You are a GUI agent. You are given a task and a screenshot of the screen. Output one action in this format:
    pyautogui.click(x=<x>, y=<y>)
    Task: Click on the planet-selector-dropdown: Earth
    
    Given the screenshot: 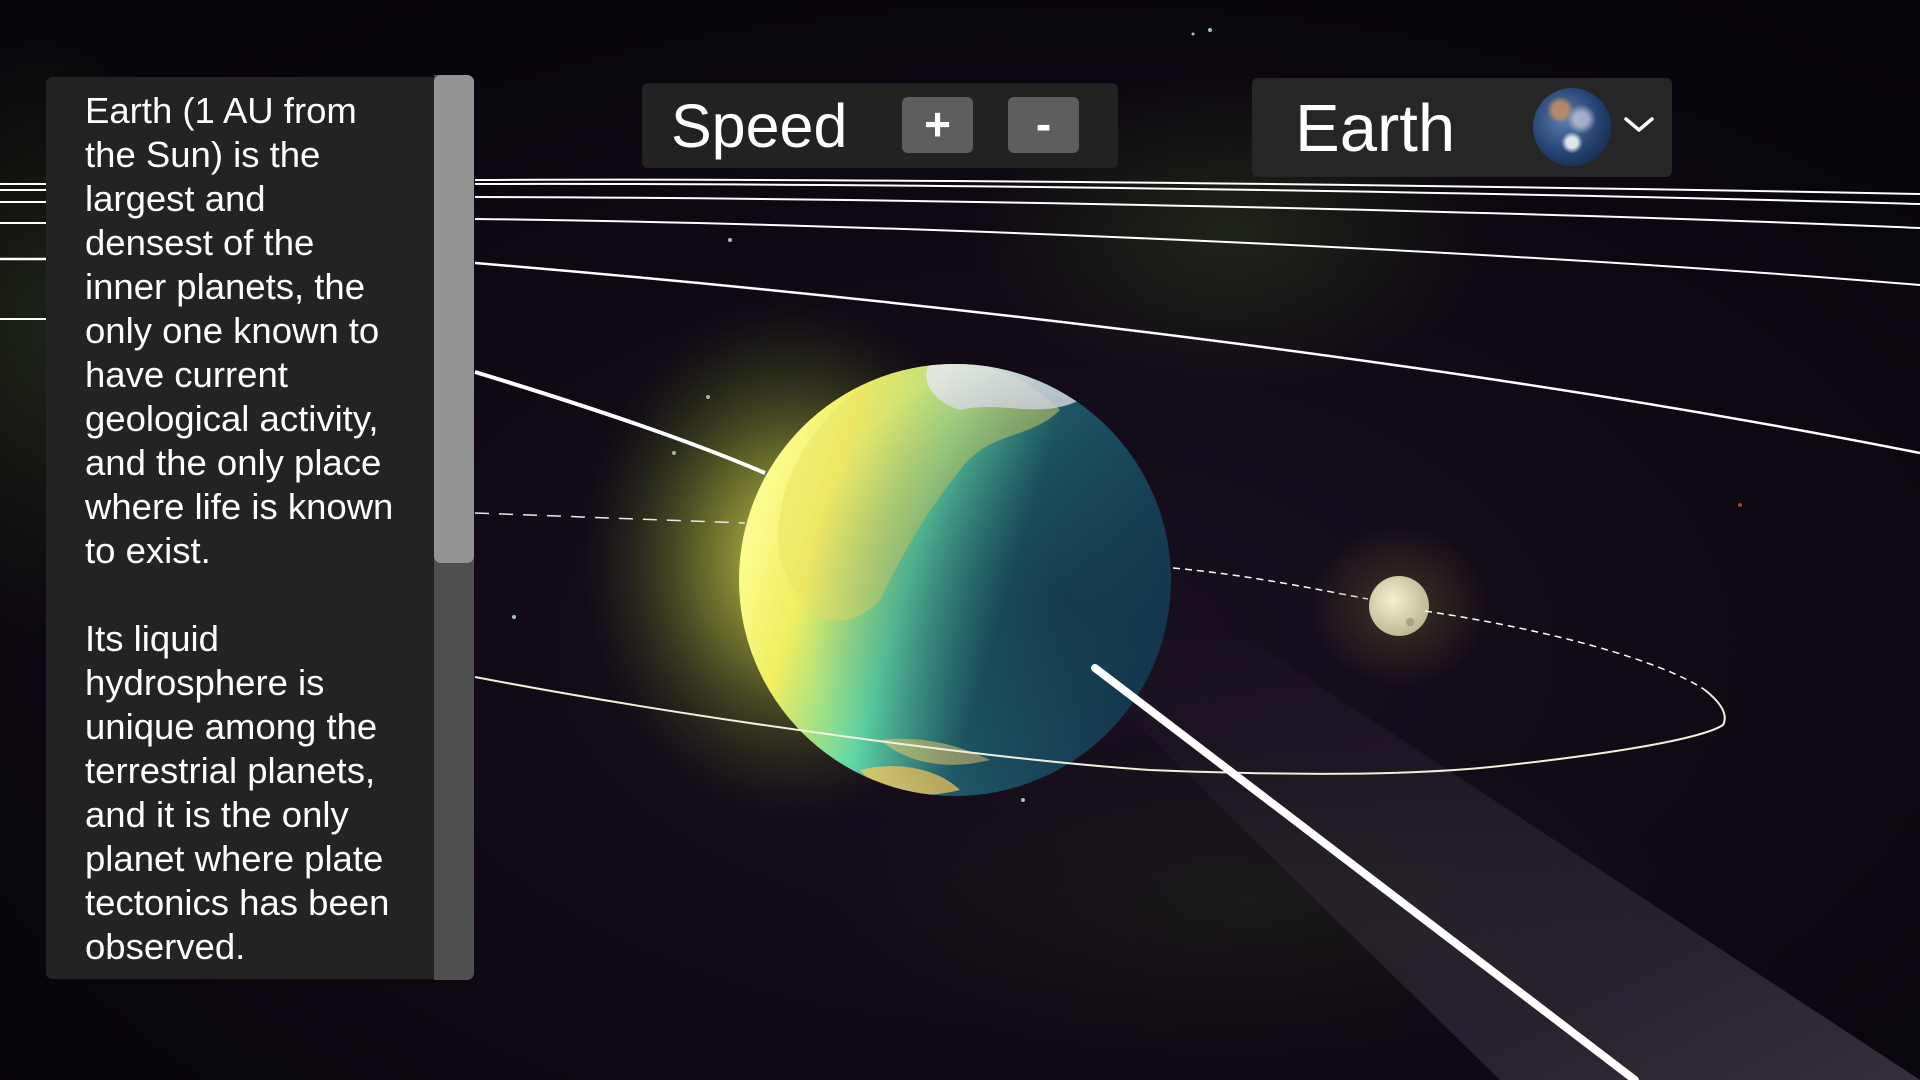 What is the action you would take?
    pyautogui.click(x=1462, y=127)
    